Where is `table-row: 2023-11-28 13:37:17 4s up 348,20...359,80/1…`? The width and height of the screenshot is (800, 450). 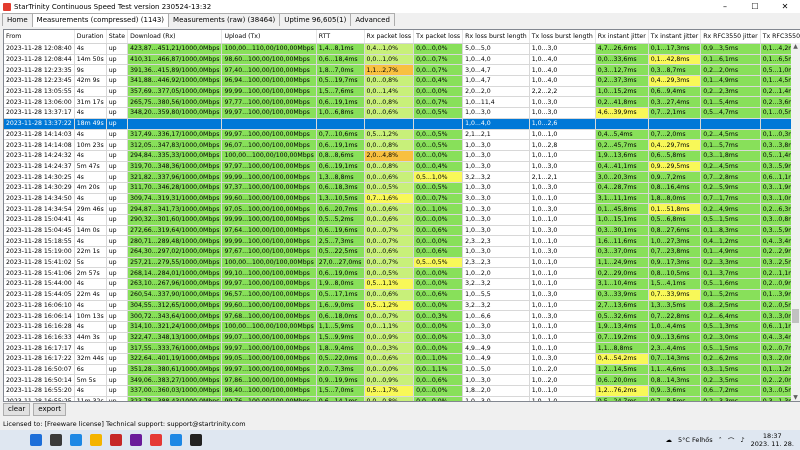
table-row: 2023-11-28 13:37:17 4s up 348,20...359,80/1… is located at coordinates (402, 113).